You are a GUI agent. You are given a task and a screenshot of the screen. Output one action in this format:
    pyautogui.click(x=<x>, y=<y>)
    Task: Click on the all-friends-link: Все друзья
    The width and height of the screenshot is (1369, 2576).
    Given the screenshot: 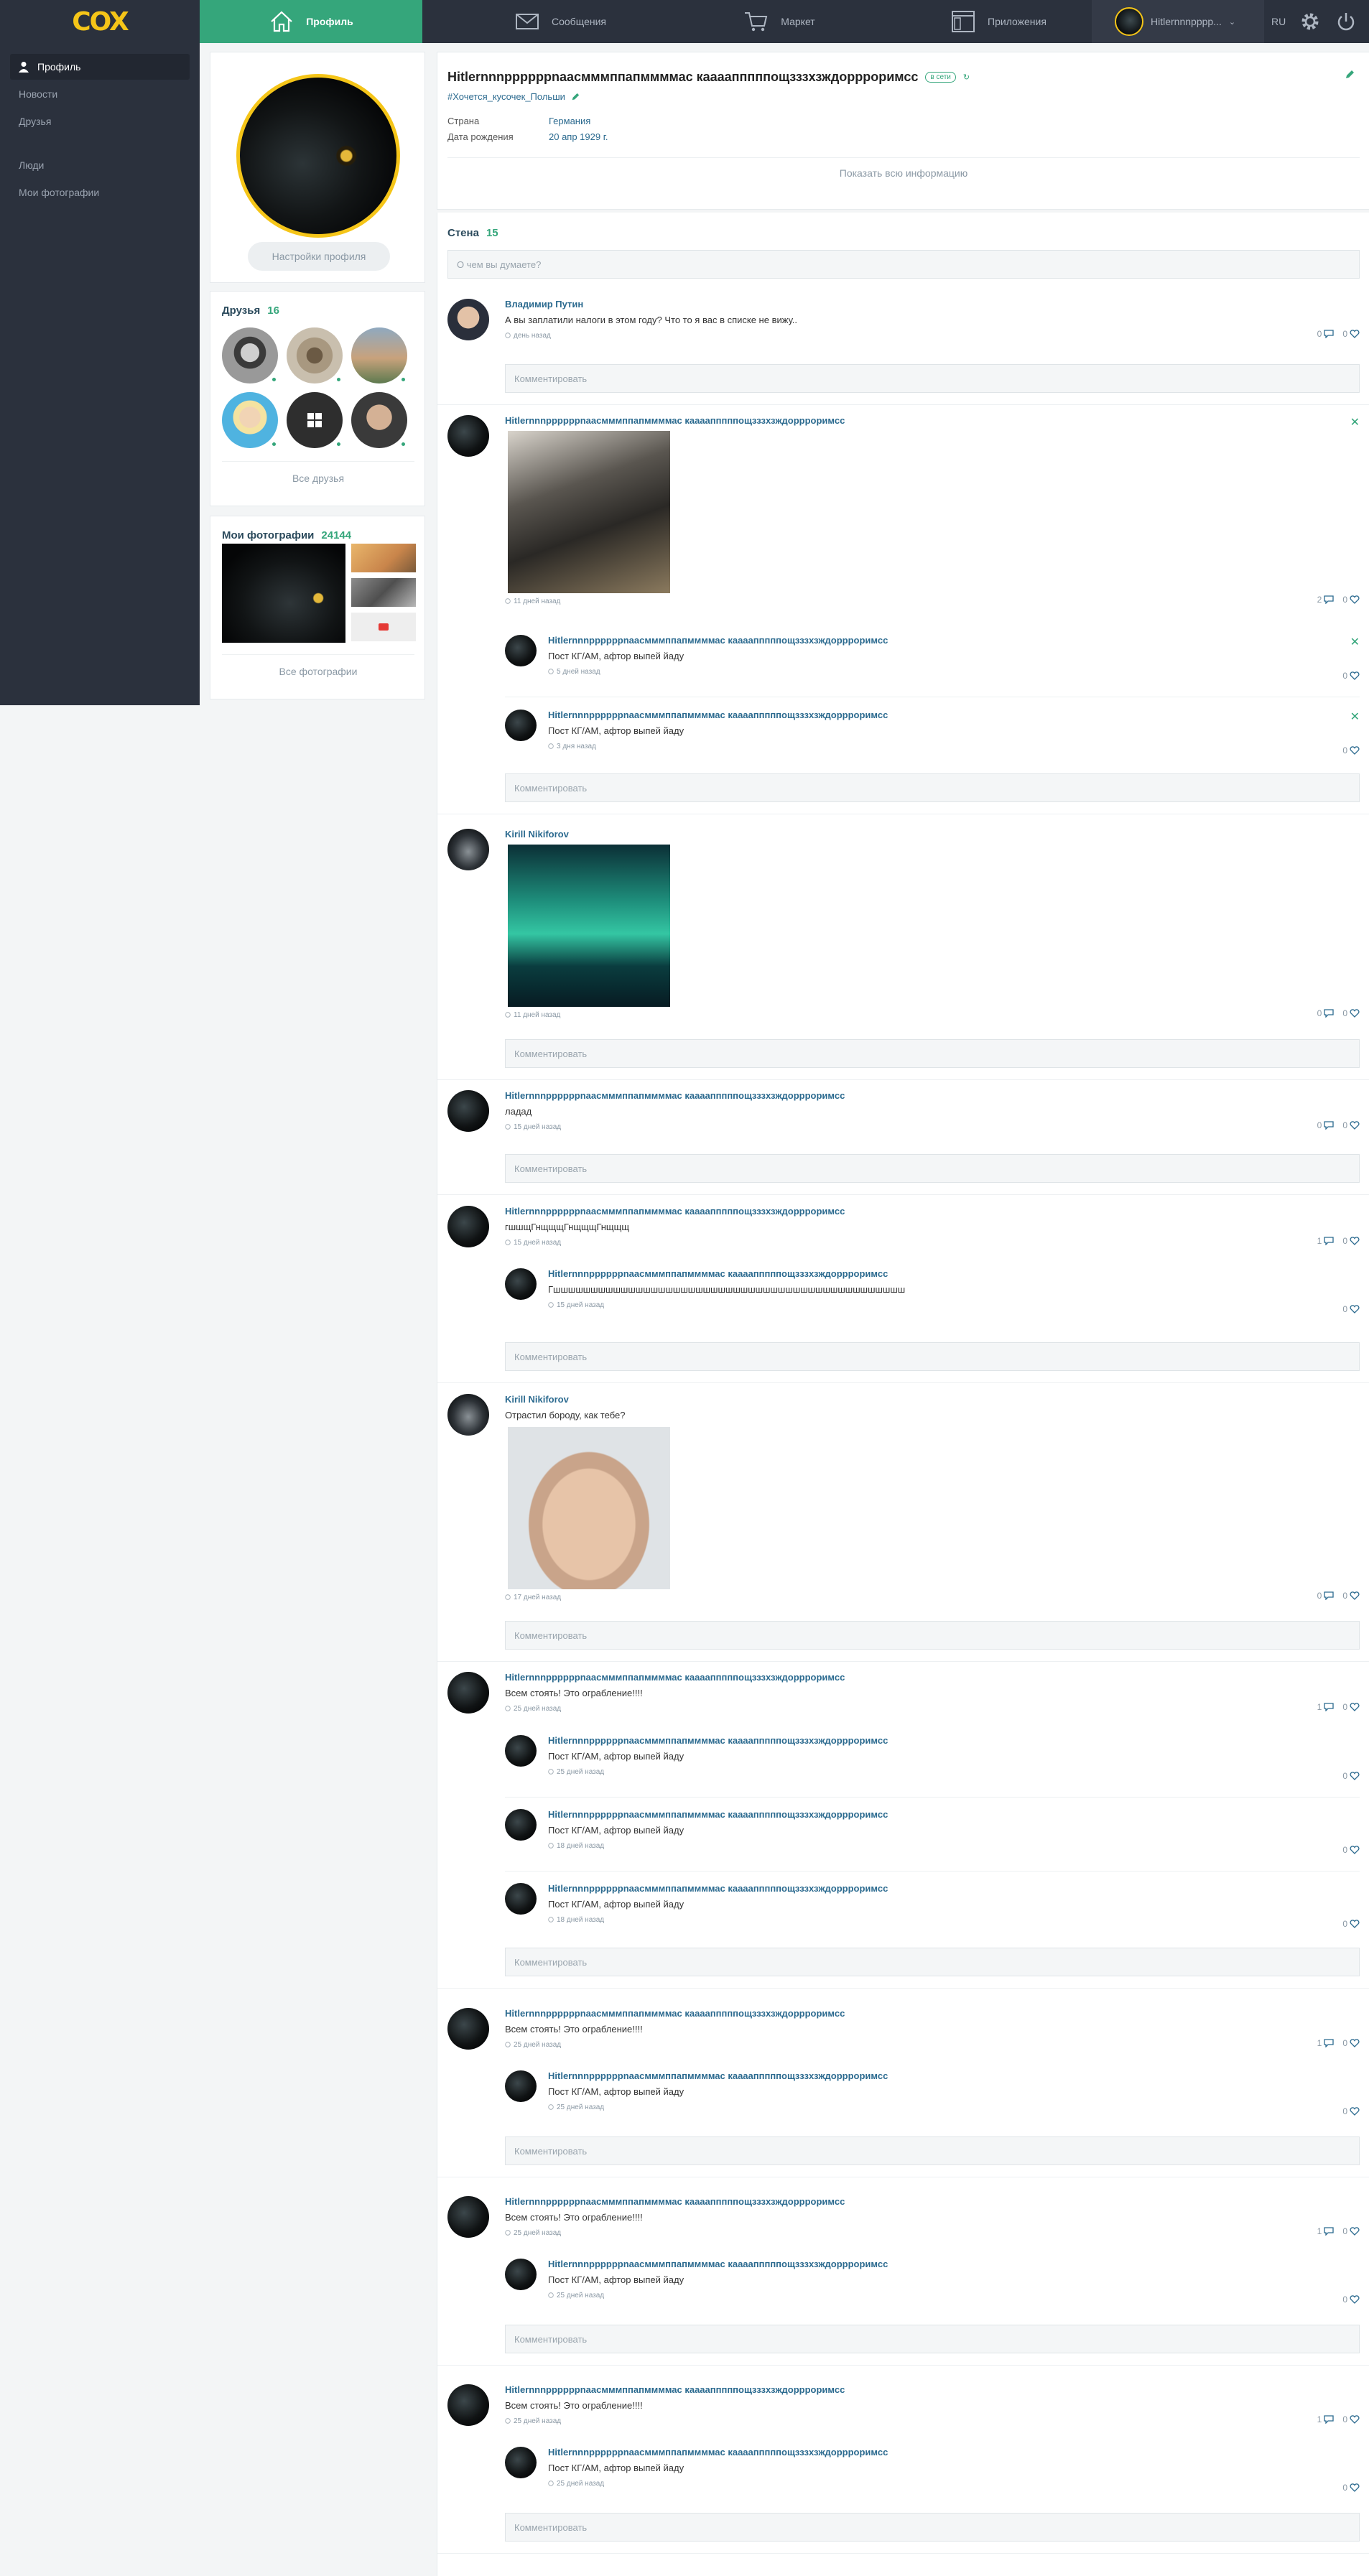 What is the action you would take?
    pyautogui.click(x=318, y=479)
    